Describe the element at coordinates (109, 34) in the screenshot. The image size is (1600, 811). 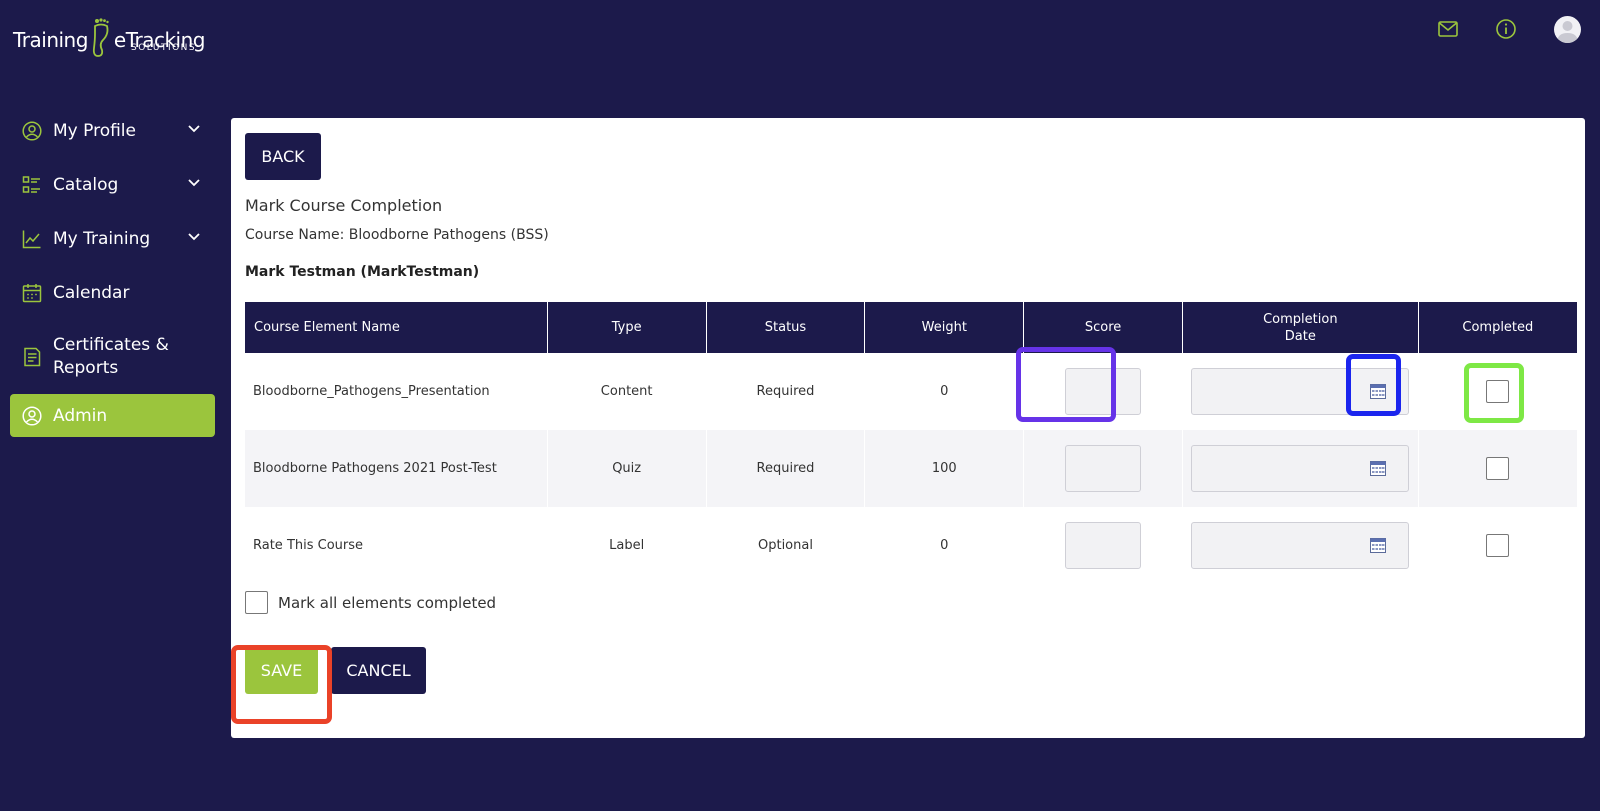
I see `logo: Training eTracking SOLUTIONS` at that location.